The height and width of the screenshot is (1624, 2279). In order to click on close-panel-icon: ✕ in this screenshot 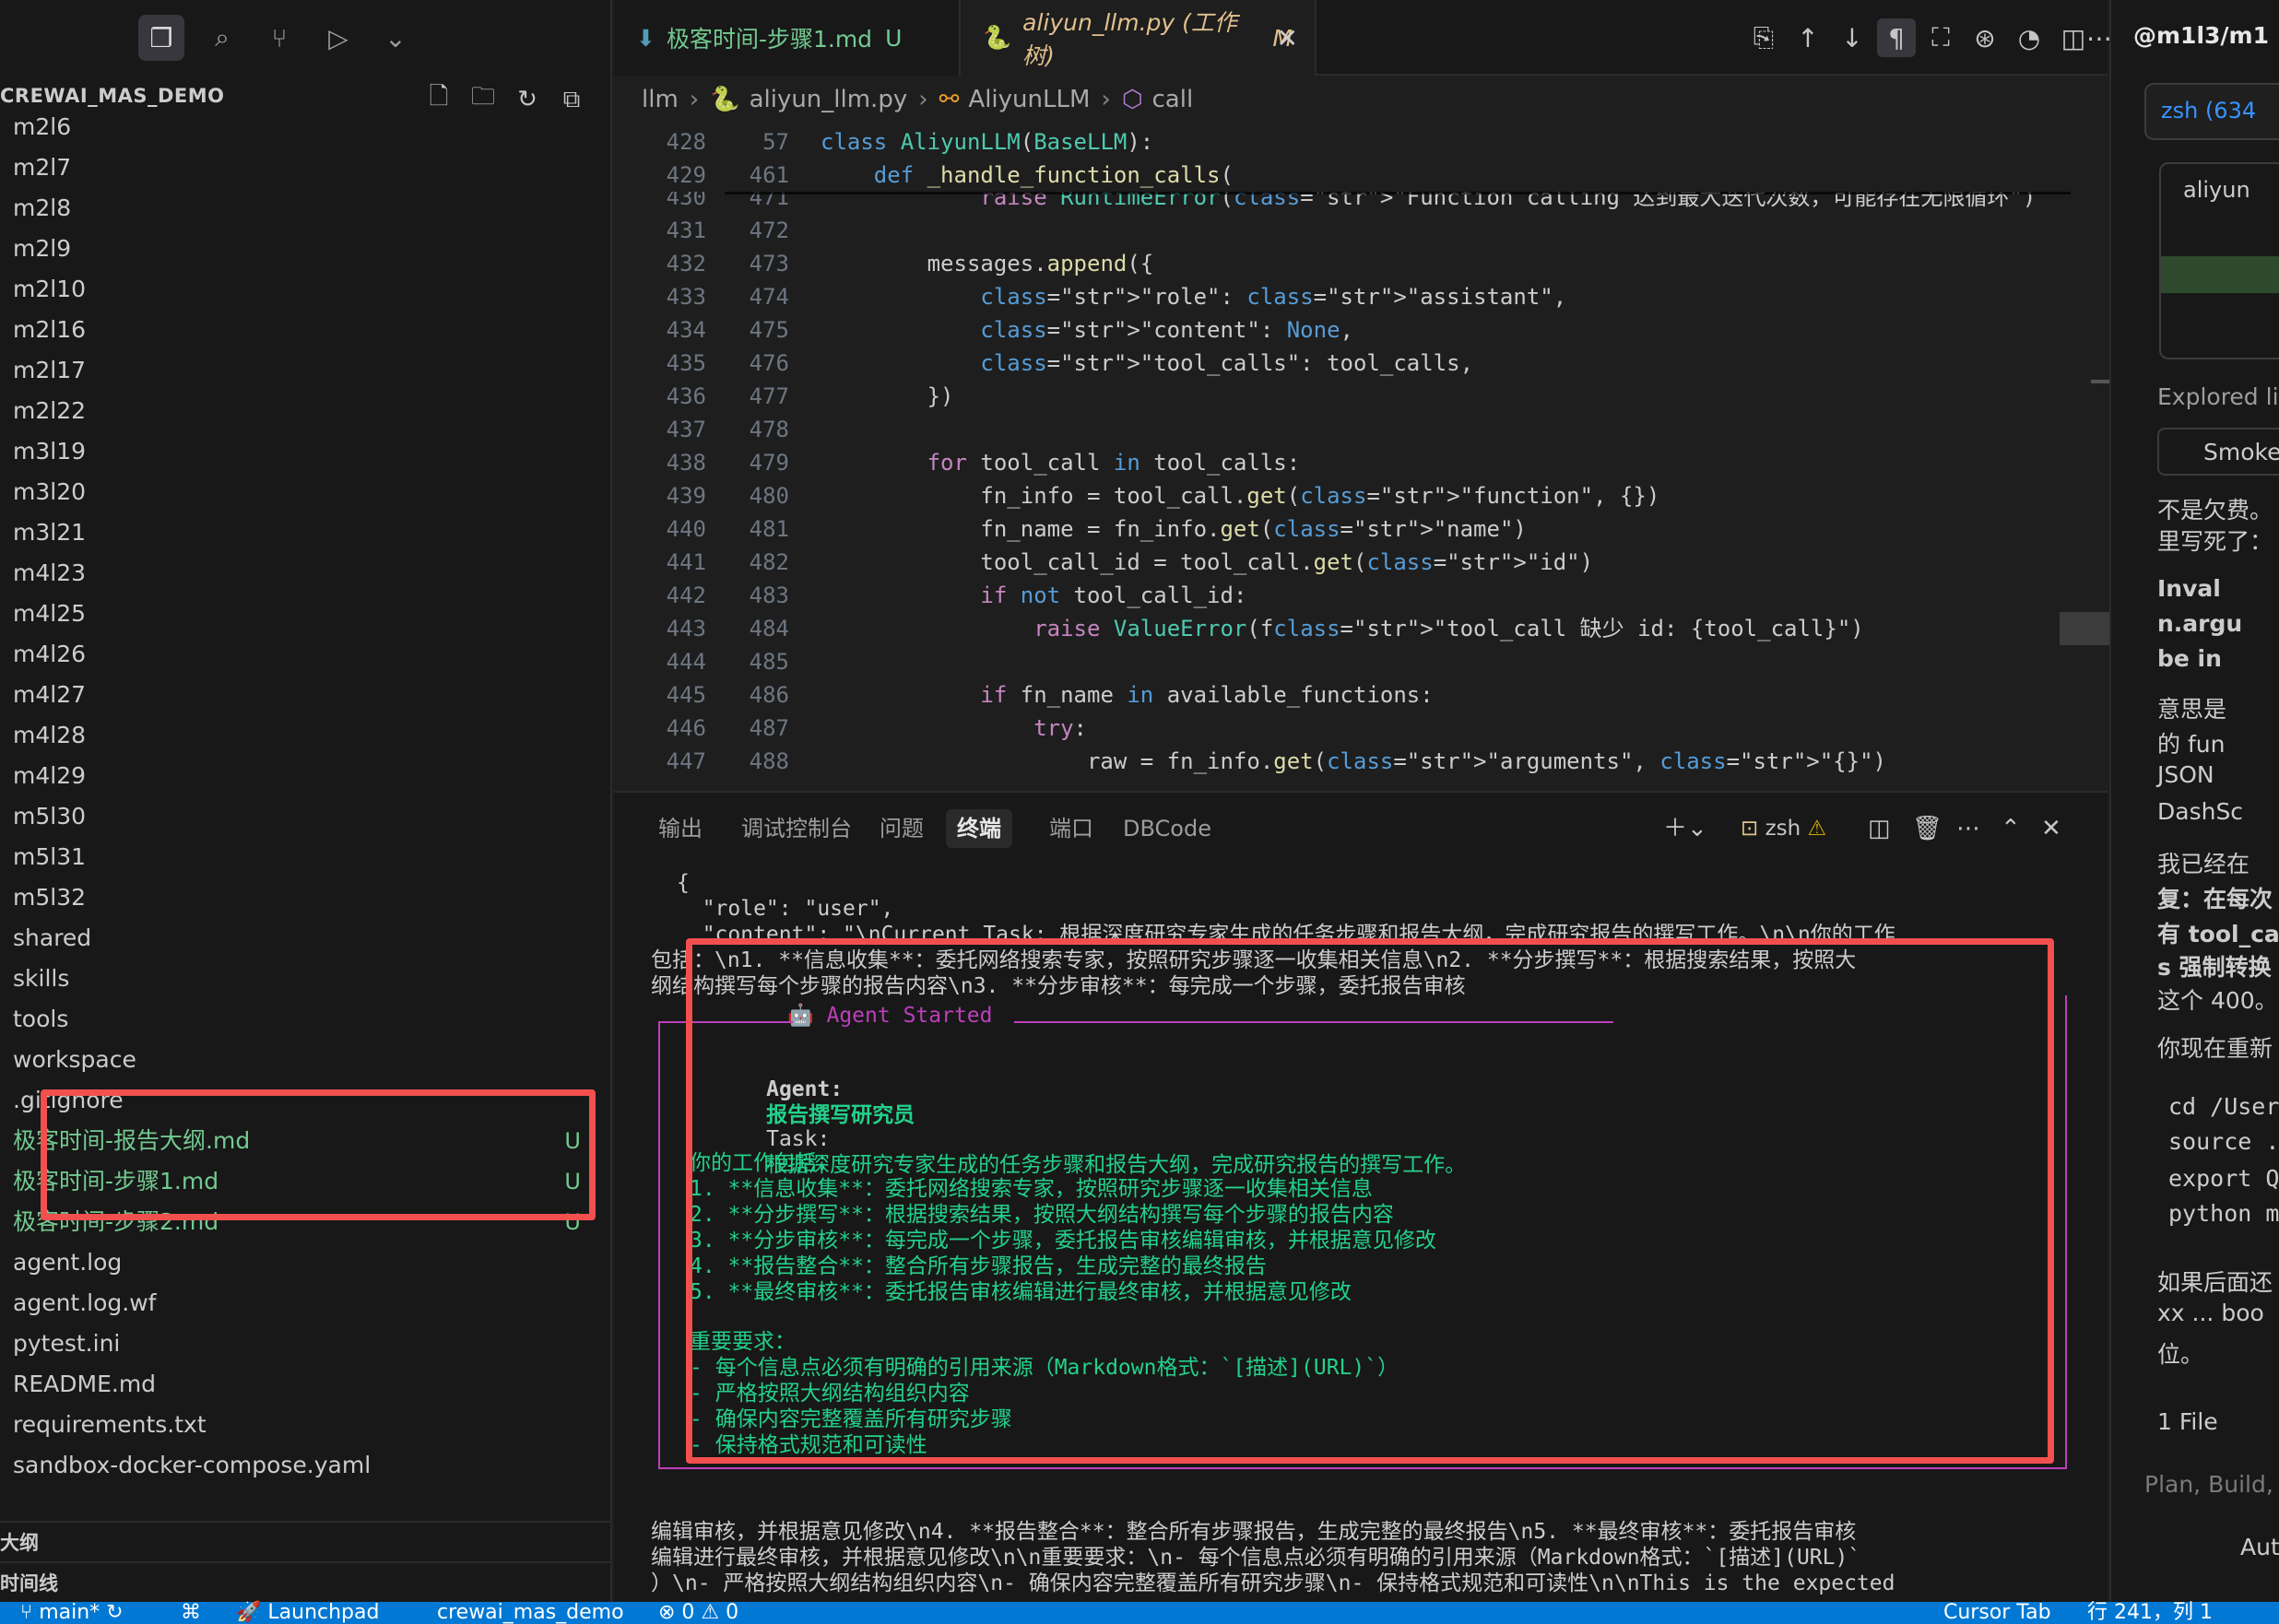, I will do `click(2051, 828)`.